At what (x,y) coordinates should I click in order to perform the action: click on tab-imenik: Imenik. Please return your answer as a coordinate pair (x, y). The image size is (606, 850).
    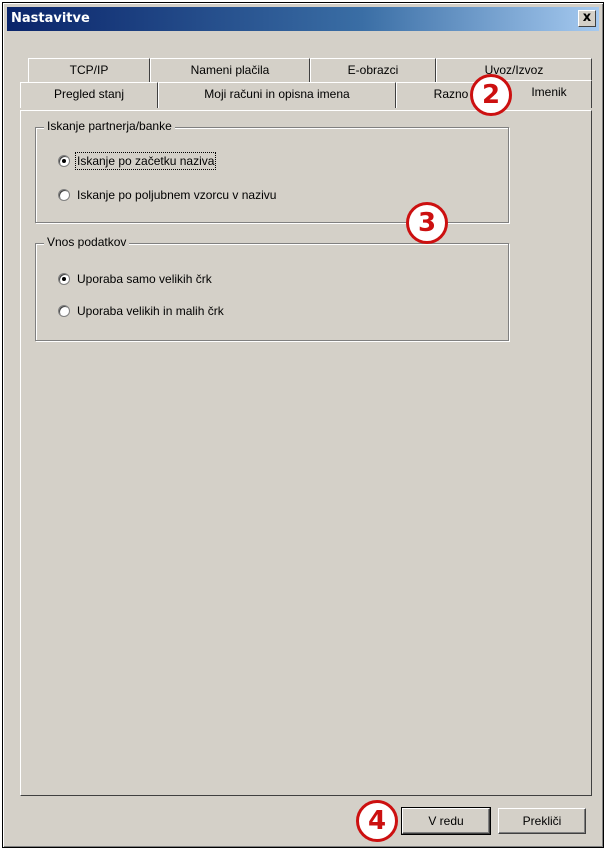
    Looking at the image, I should click on (549, 94).